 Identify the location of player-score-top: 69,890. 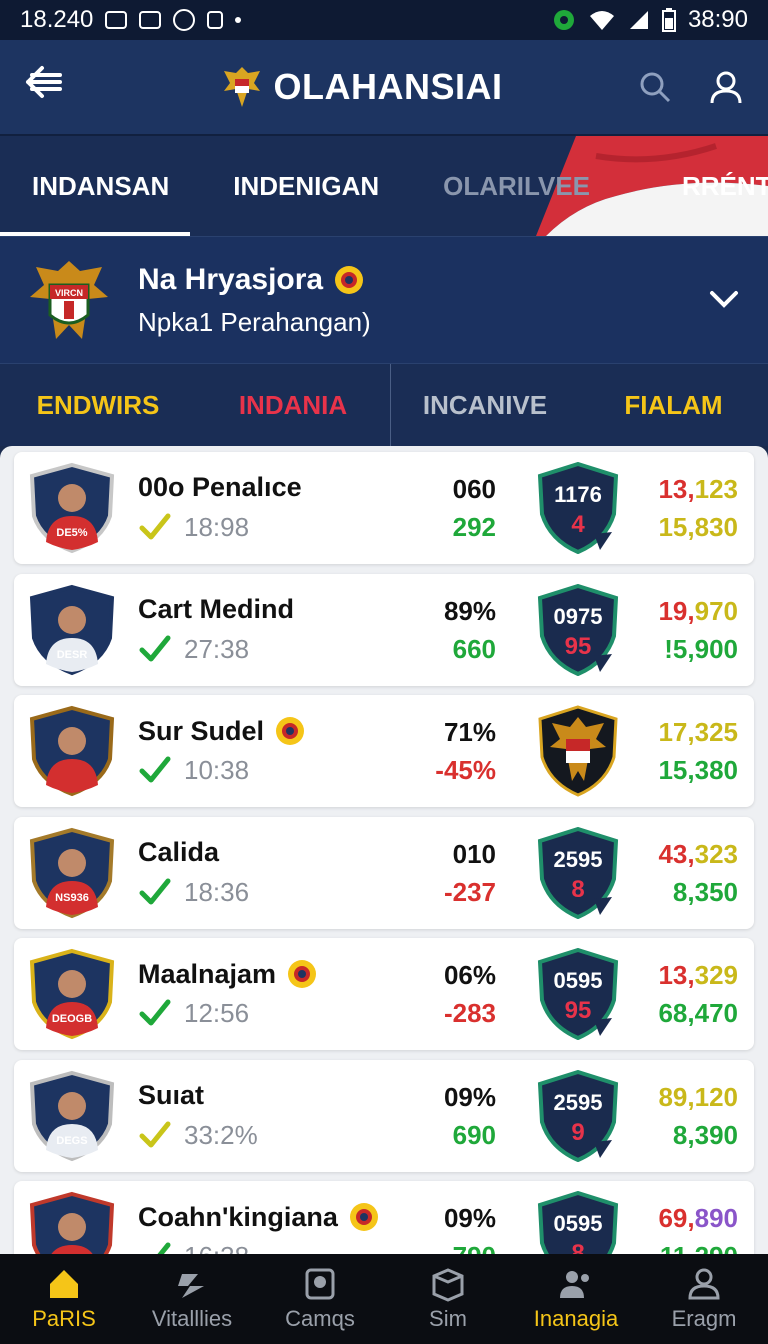
(698, 1218).